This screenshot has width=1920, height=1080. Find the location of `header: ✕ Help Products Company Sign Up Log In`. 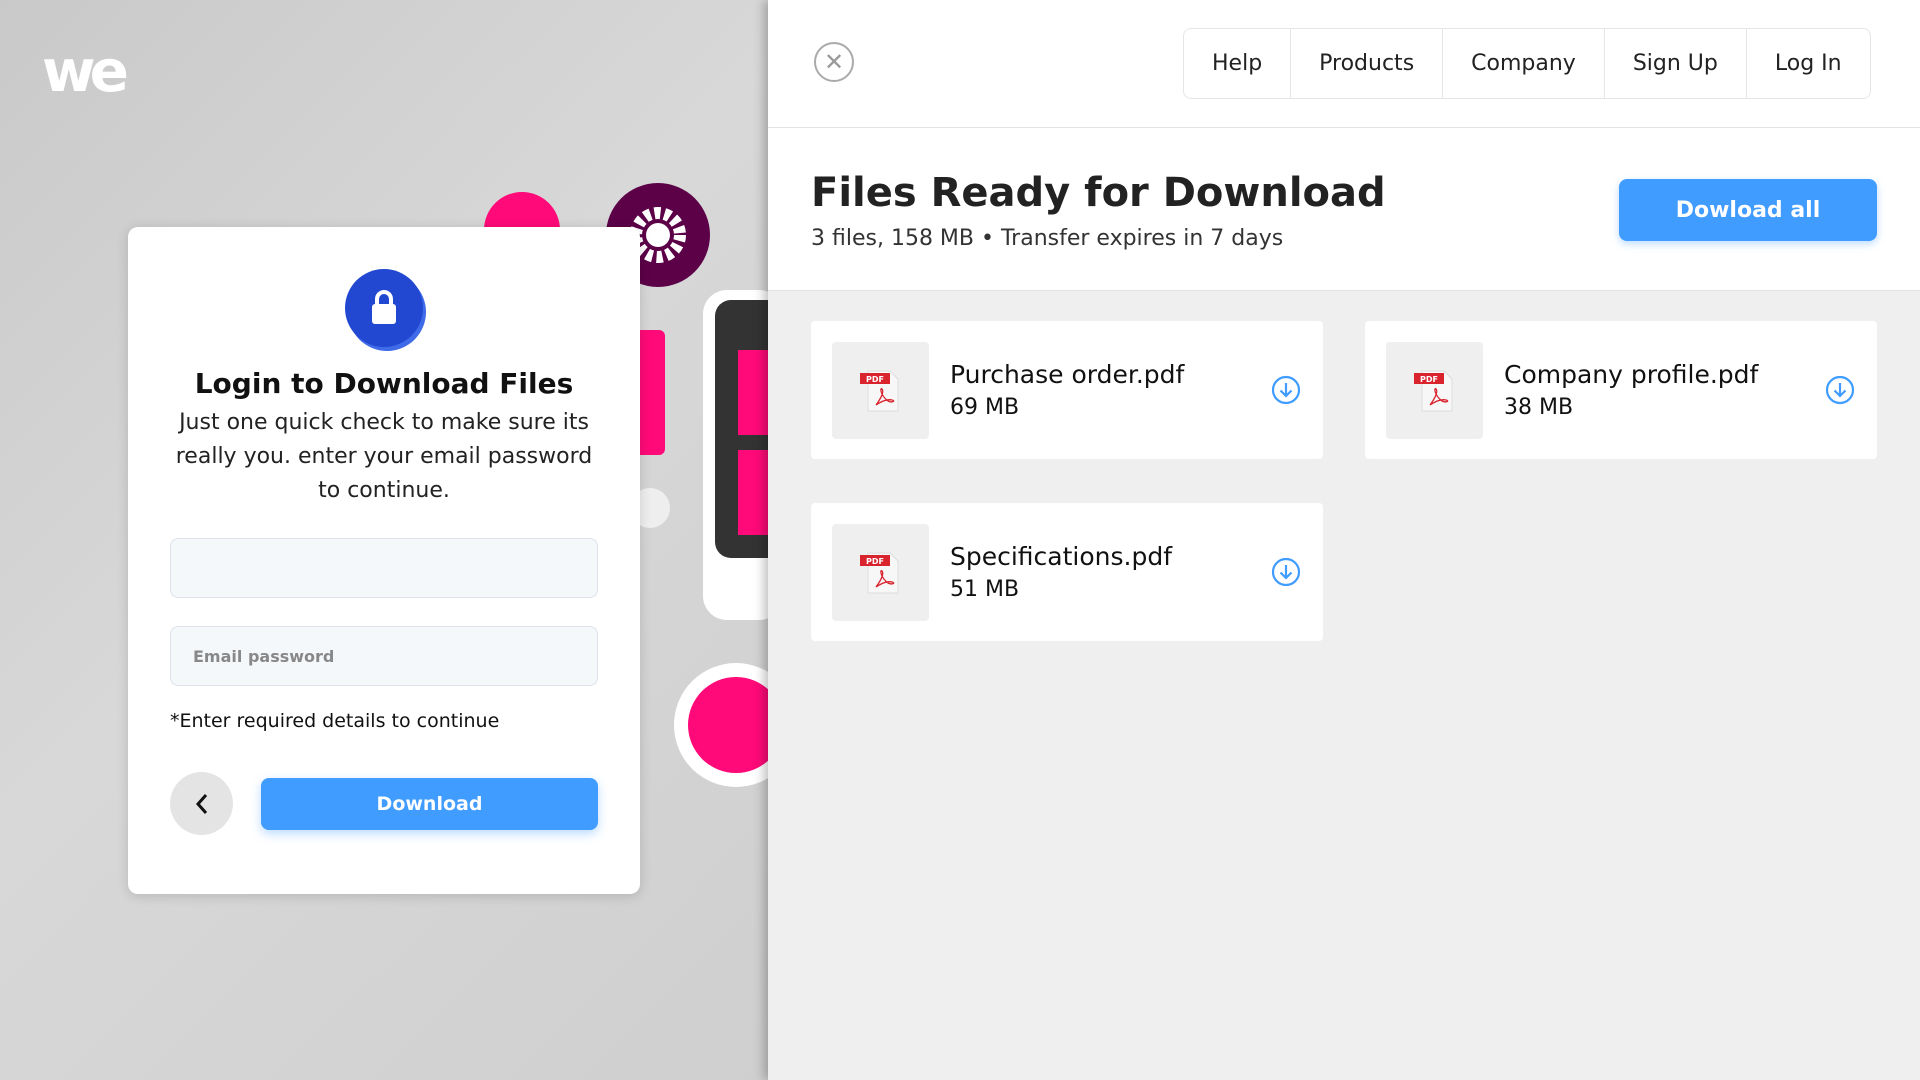

header: ✕ Help Products Company Sign Up Log In is located at coordinates (1344, 64).